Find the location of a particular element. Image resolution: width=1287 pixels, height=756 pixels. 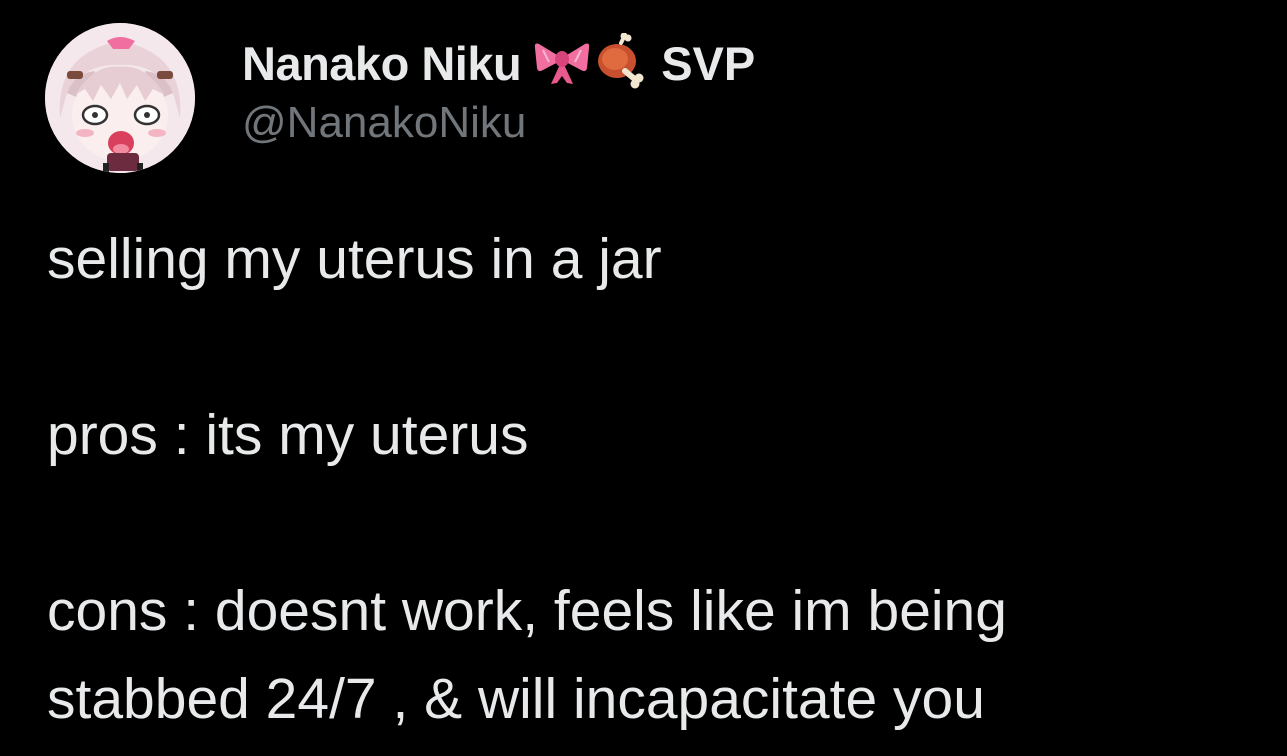

avatar-image is located at coordinates (120, 98).